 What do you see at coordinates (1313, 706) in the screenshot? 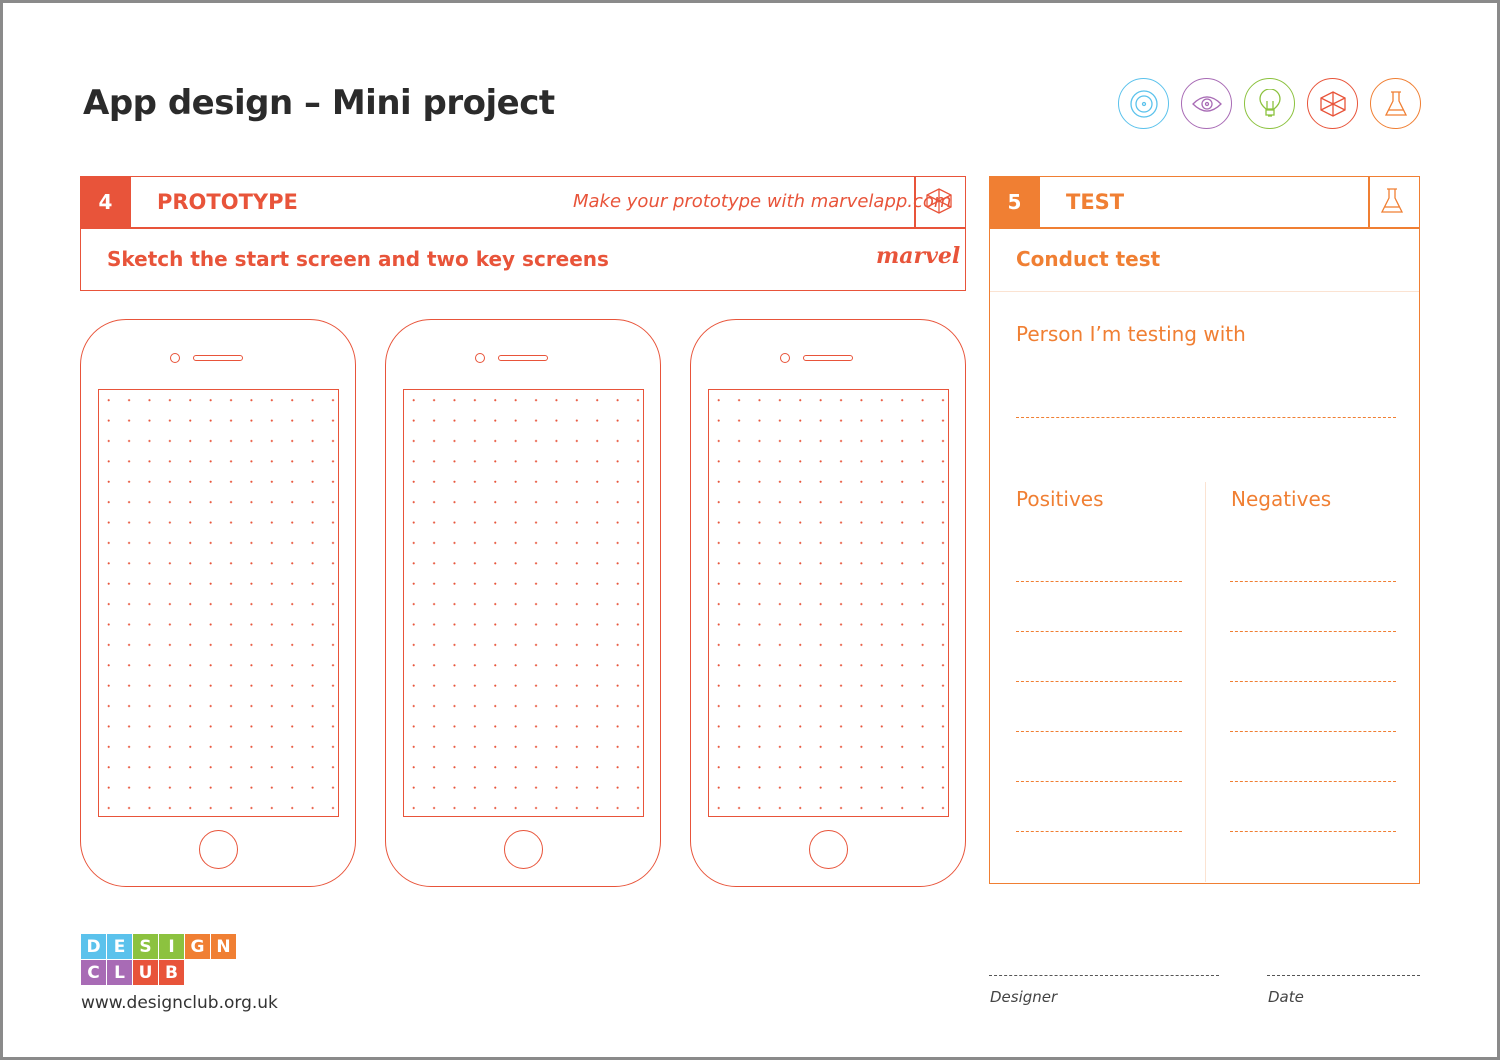
I see `negatives-lines` at bounding box center [1313, 706].